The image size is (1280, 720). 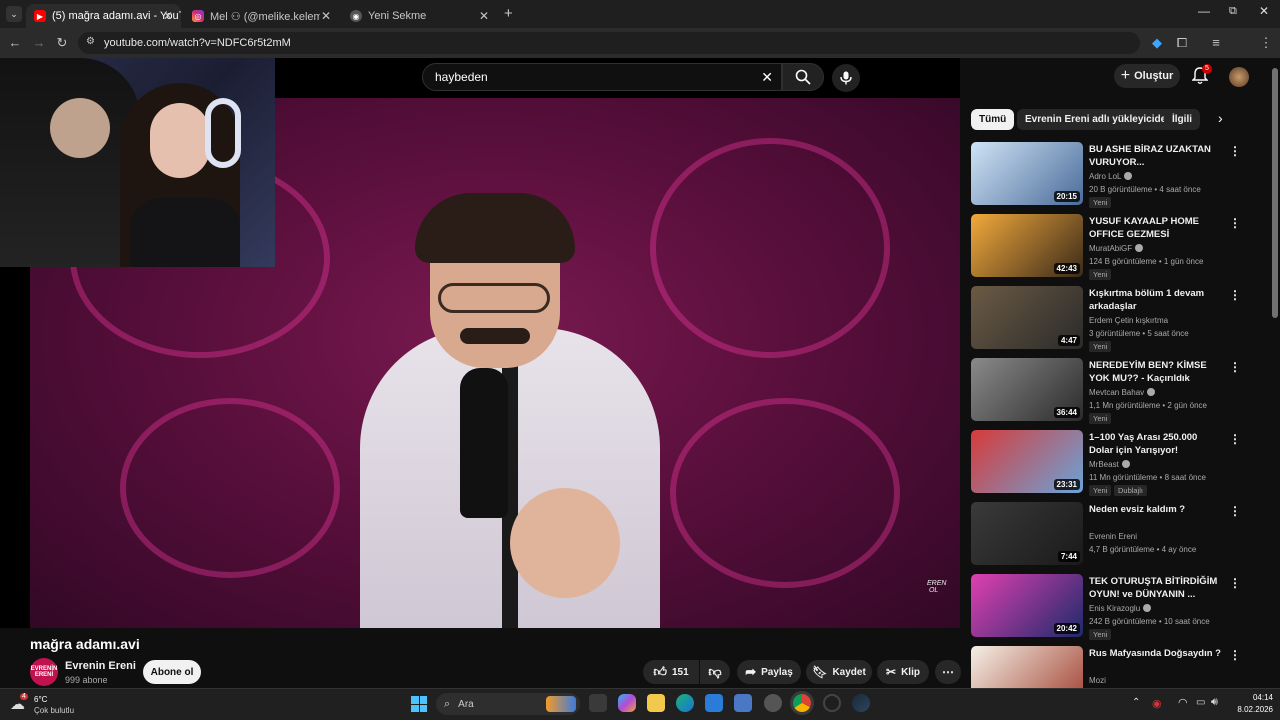 I want to click on tab-instagram: ◎ Mel ⚇ (@melike.kelem_) • Inst ✕, so click(x=261, y=16).